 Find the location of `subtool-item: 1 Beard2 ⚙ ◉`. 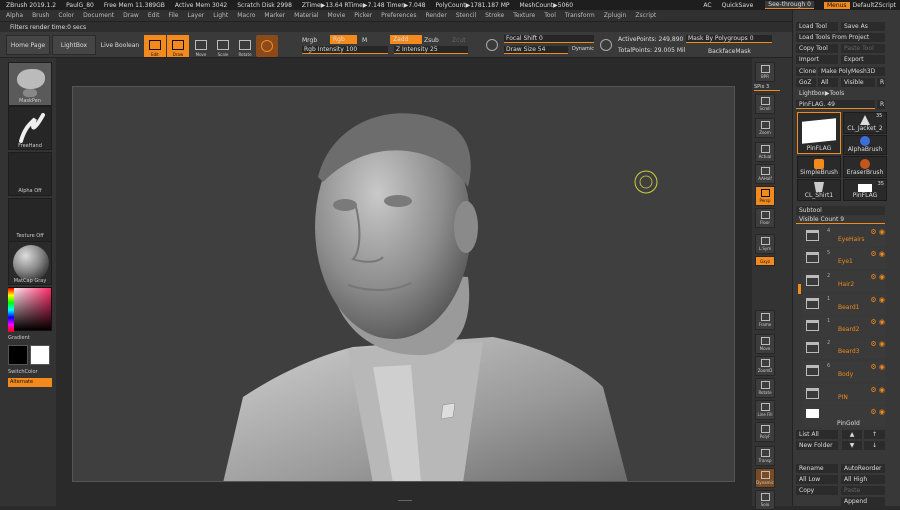

subtool-item: 1 Beard2 ⚙ ◉ is located at coordinates (844, 326).